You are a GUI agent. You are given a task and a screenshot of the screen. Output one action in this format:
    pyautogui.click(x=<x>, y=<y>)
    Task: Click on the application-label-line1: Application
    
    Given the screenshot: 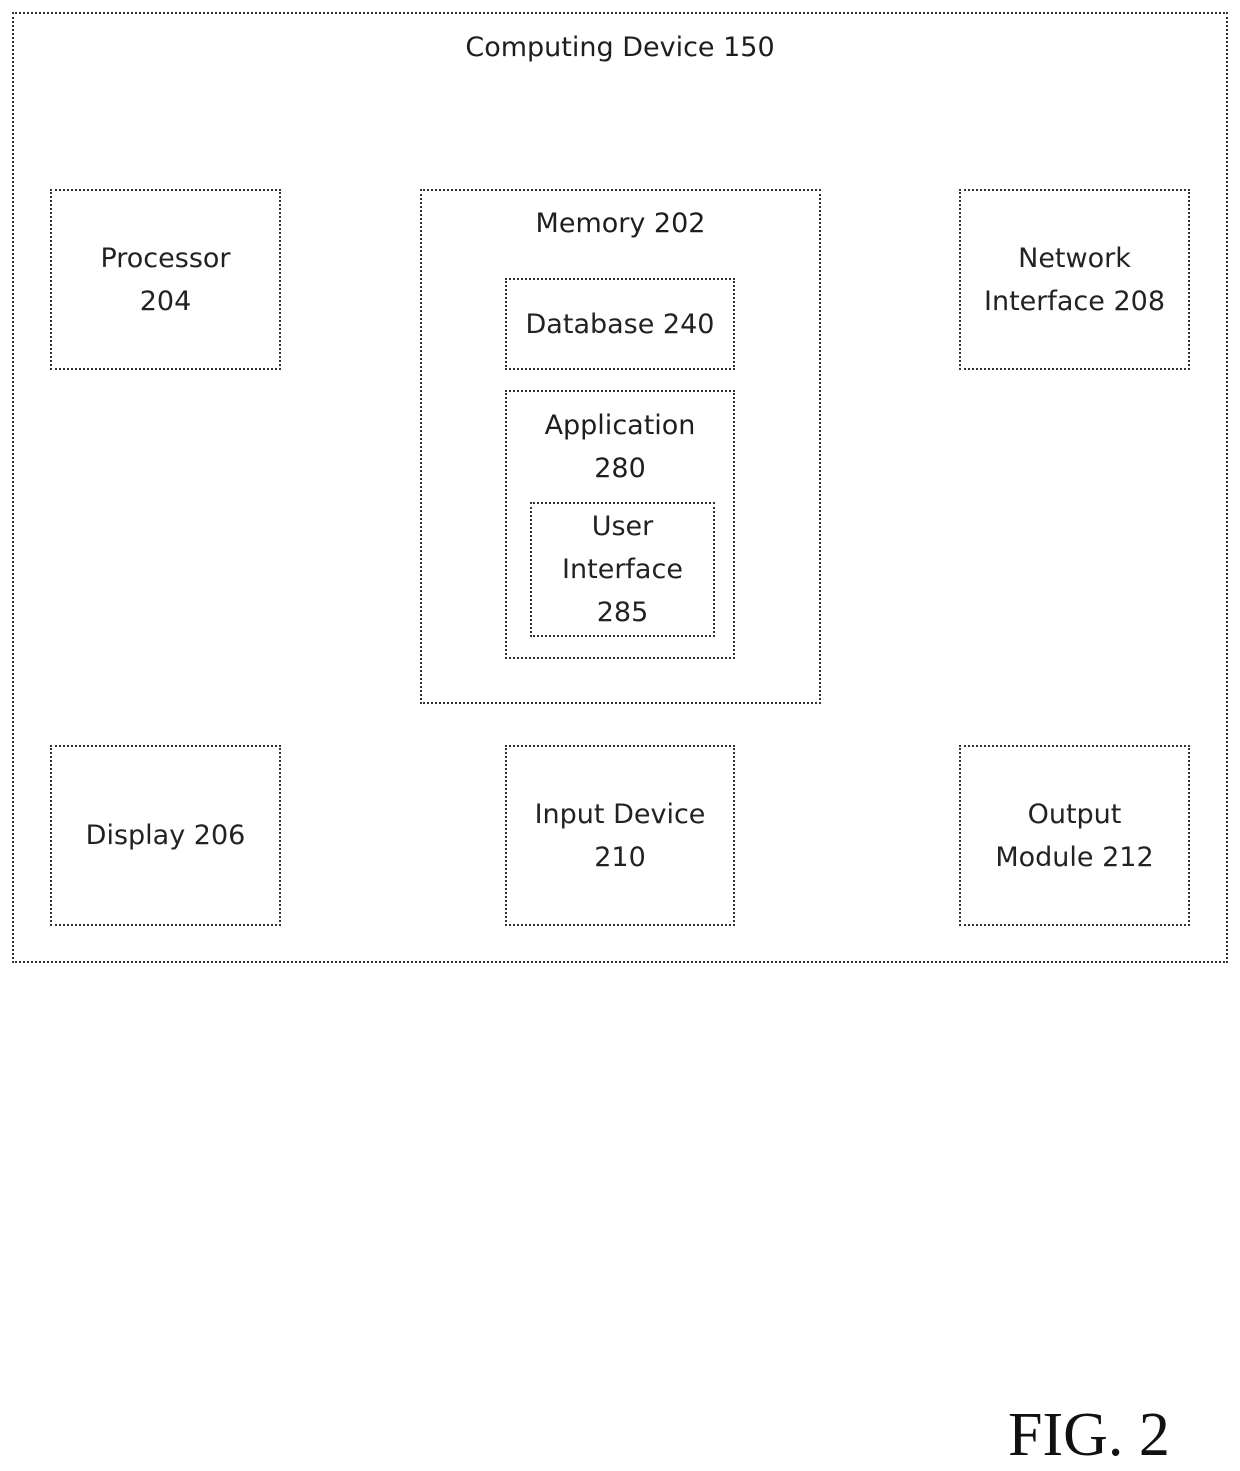 What is the action you would take?
    pyautogui.click(x=620, y=425)
    